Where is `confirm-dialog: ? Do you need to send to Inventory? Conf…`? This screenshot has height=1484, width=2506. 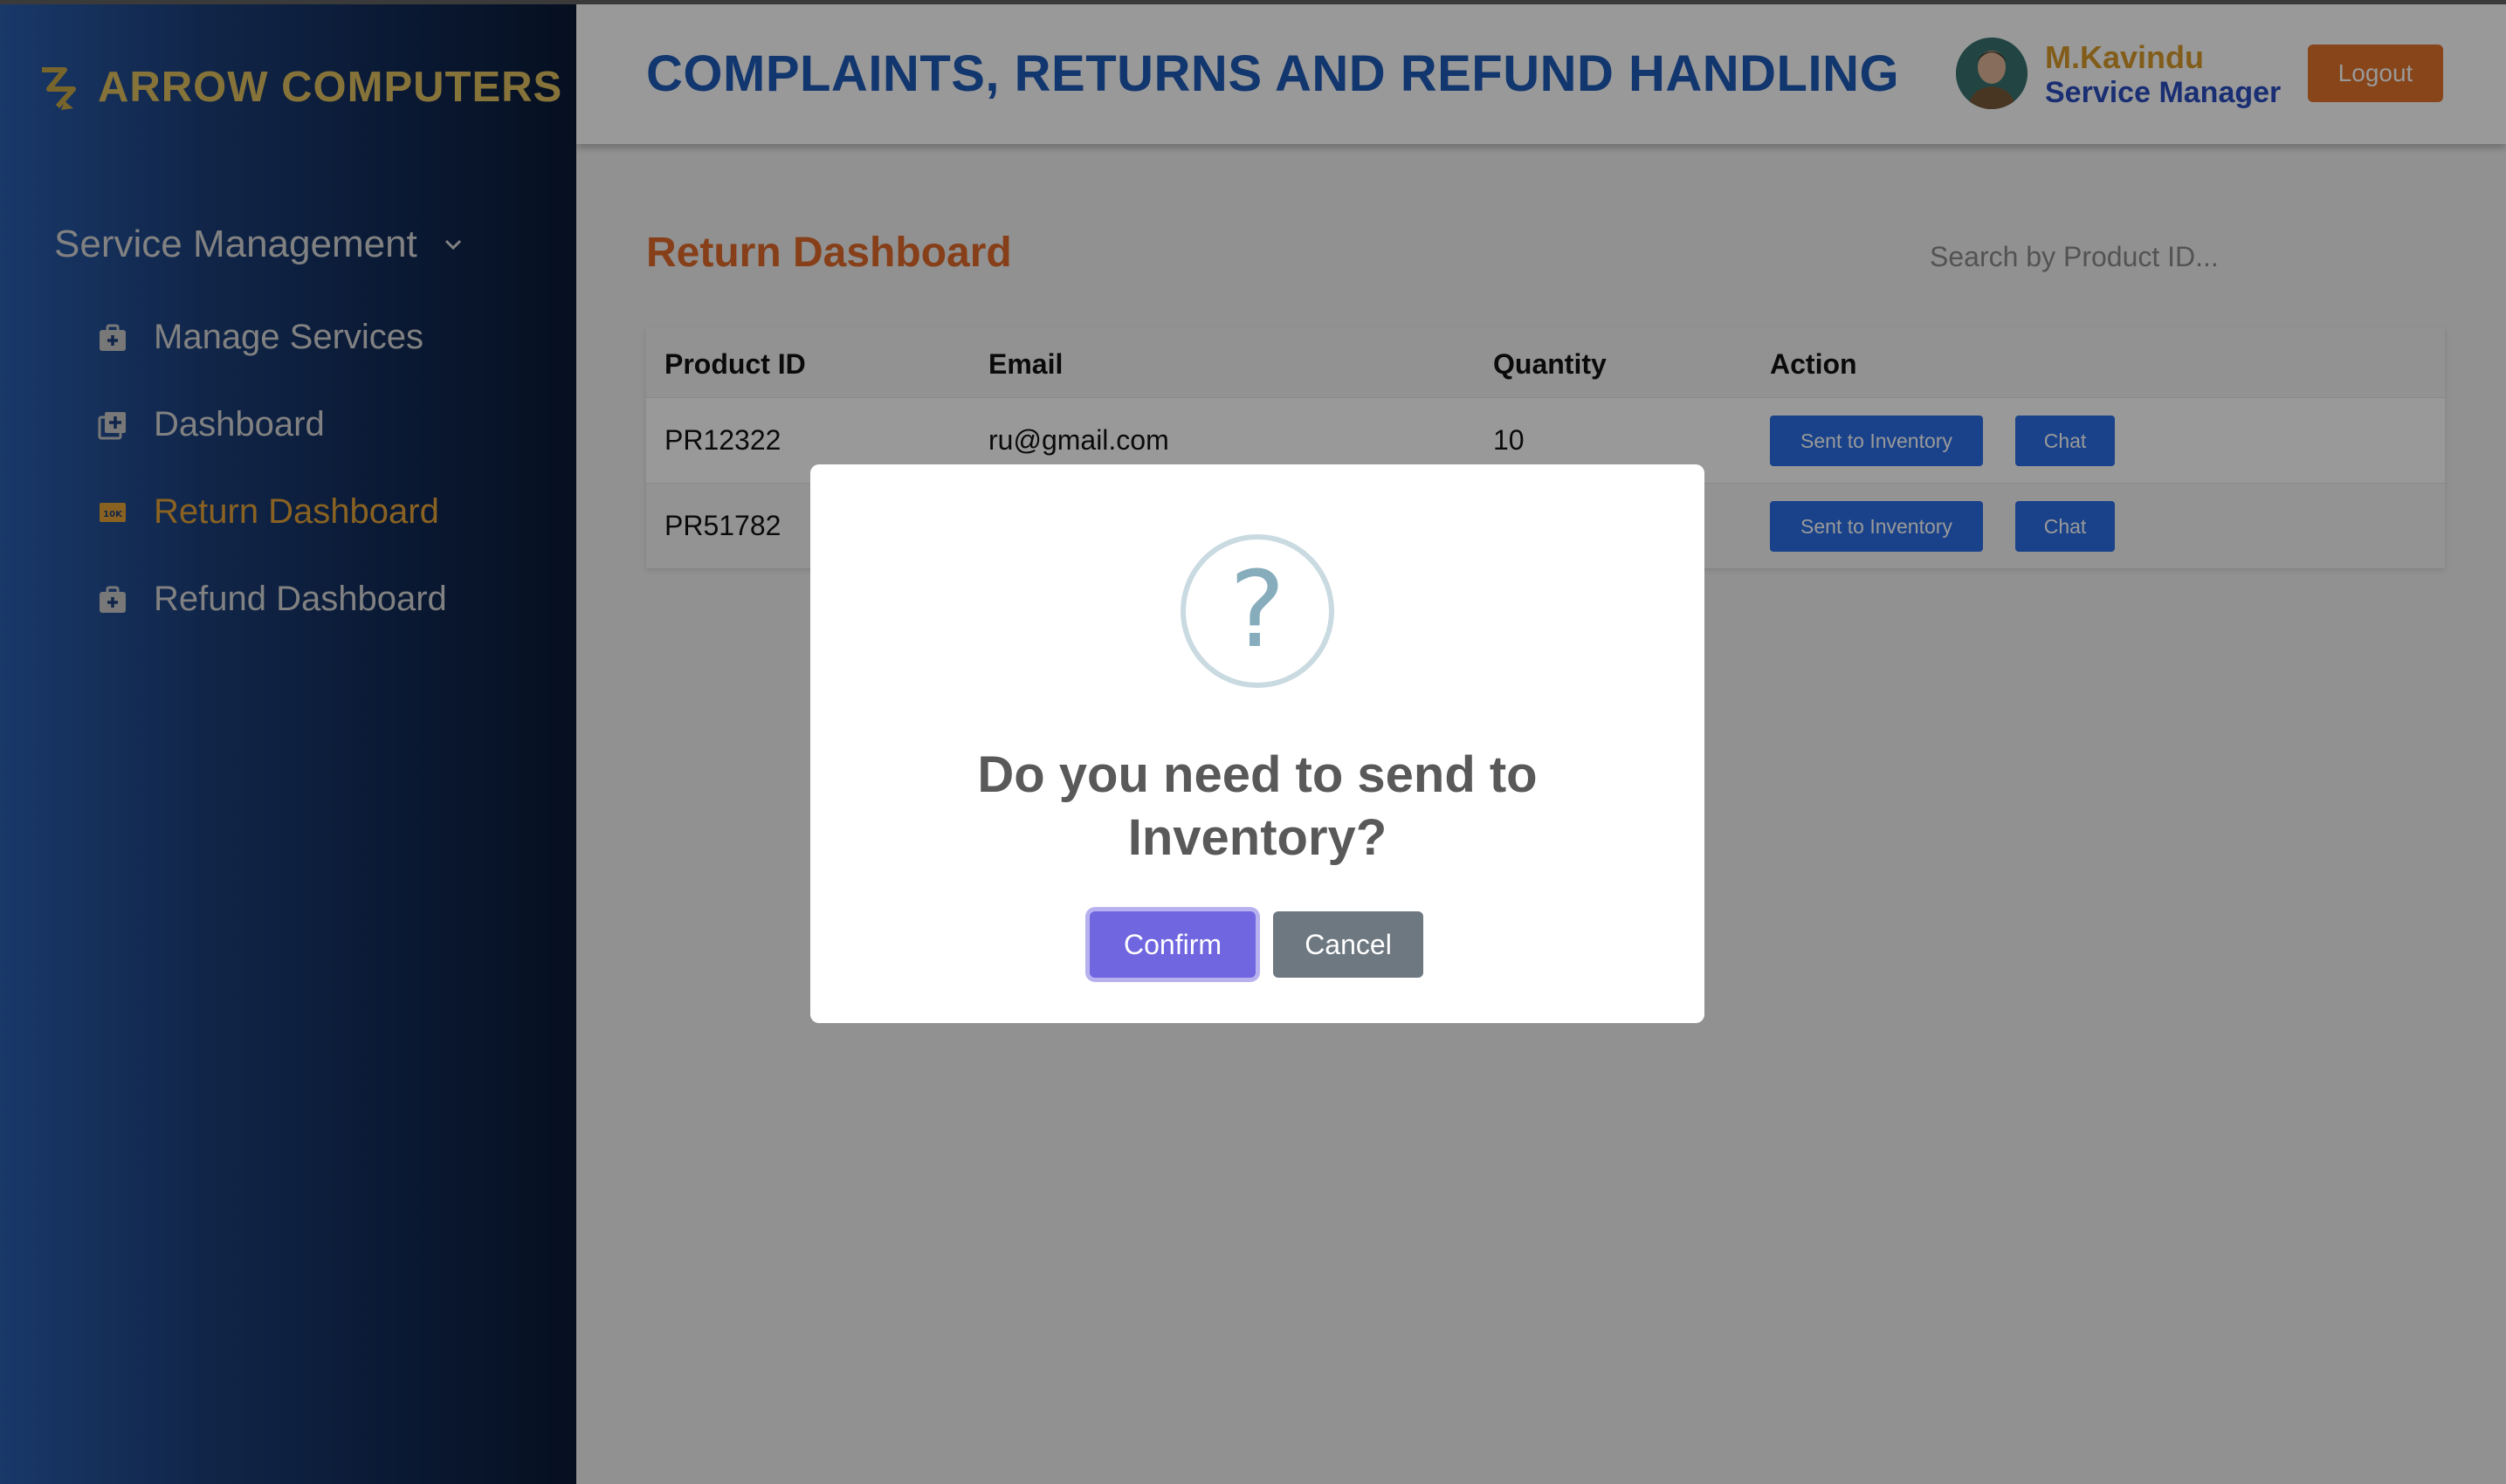 confirm-dialog: ? Do you need to send to Inventory? Conf… is located at coordinates (1257, 744).